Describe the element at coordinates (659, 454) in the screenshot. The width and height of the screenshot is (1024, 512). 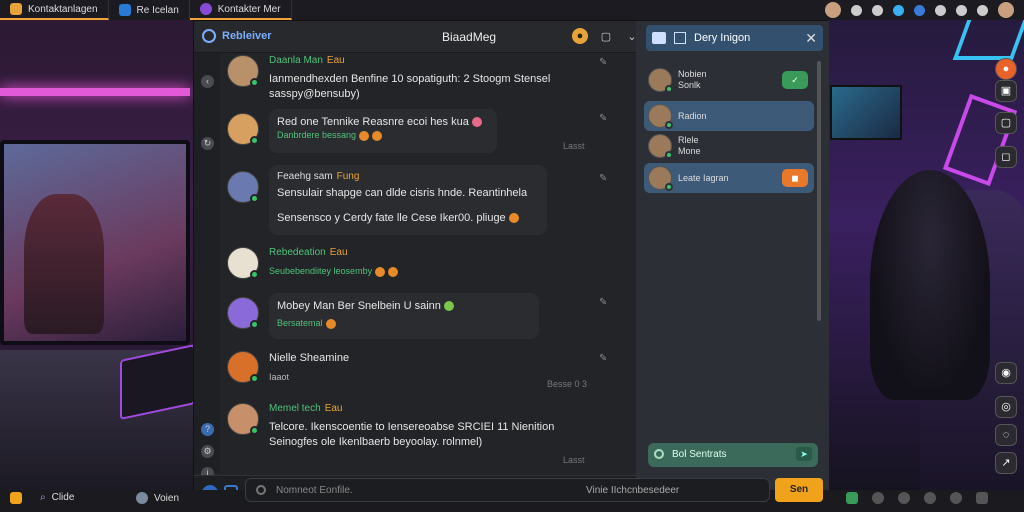
I see `search-icon` at that location.